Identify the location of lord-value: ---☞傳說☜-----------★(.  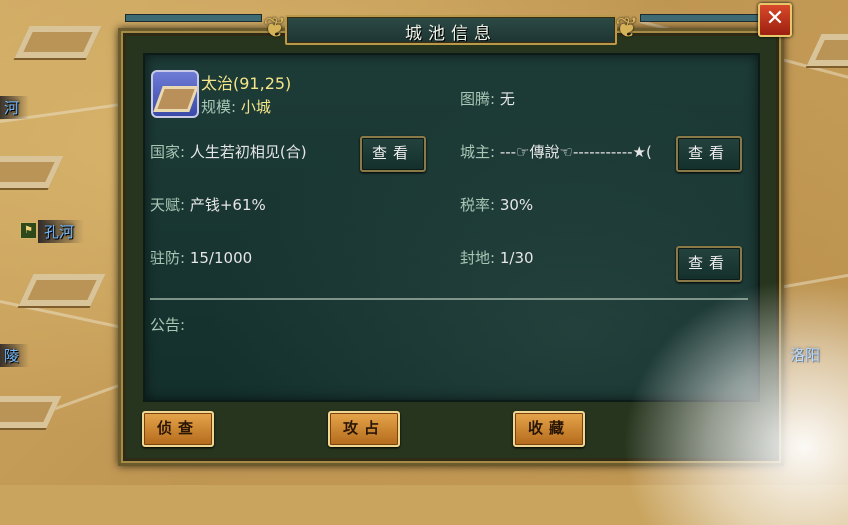
(575, 152).